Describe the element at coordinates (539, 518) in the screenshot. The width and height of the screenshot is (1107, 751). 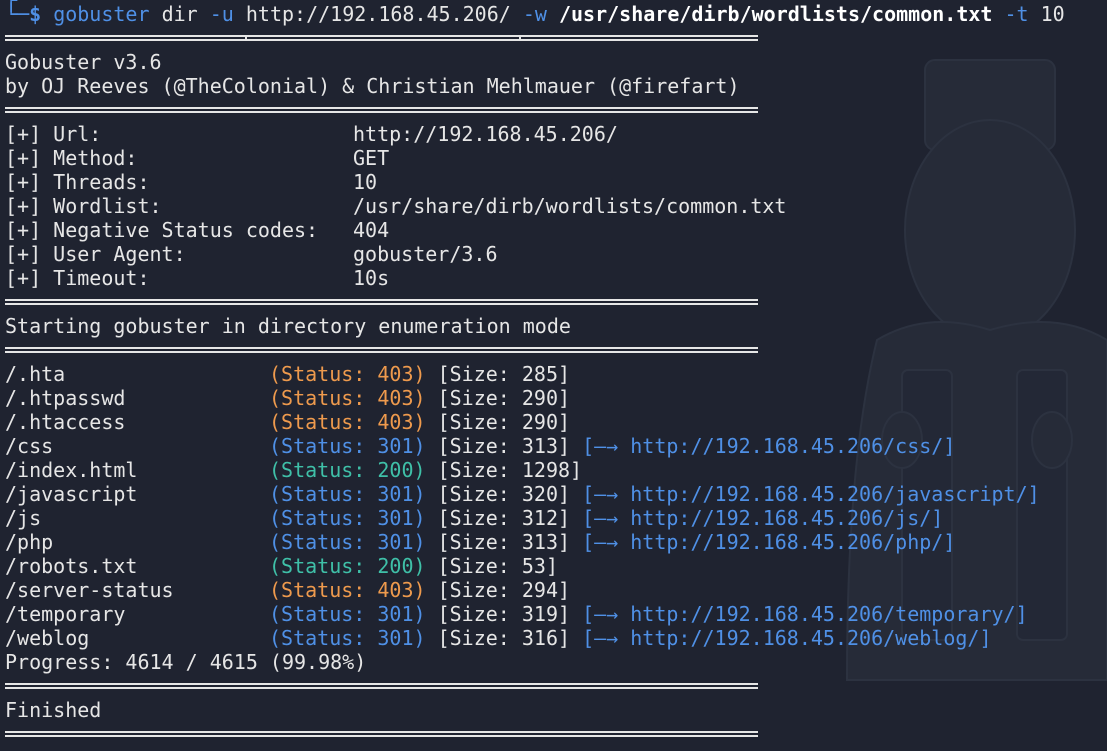
I see `size-value: 312` at that location.